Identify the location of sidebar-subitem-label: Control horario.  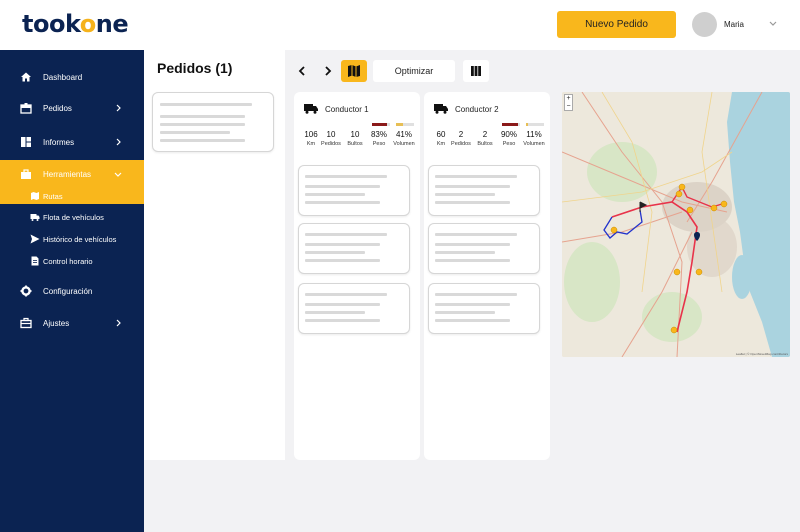
(68, 261).